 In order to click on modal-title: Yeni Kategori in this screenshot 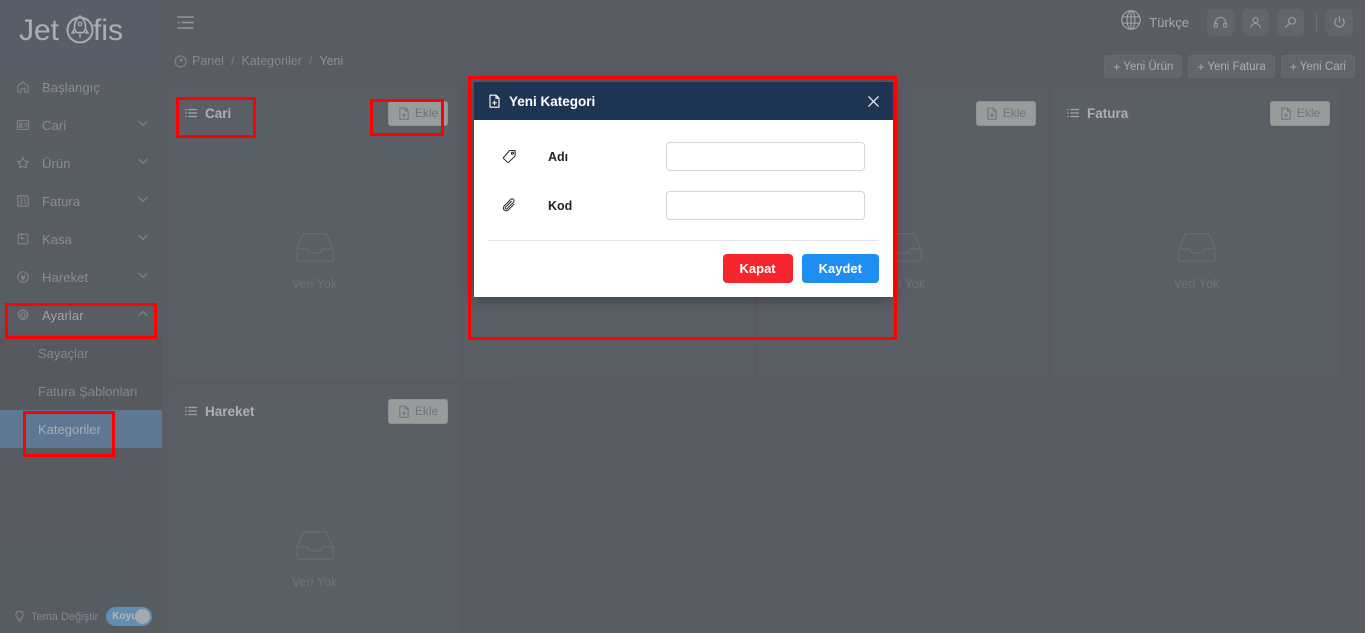, I will do `click(552, 101)`.